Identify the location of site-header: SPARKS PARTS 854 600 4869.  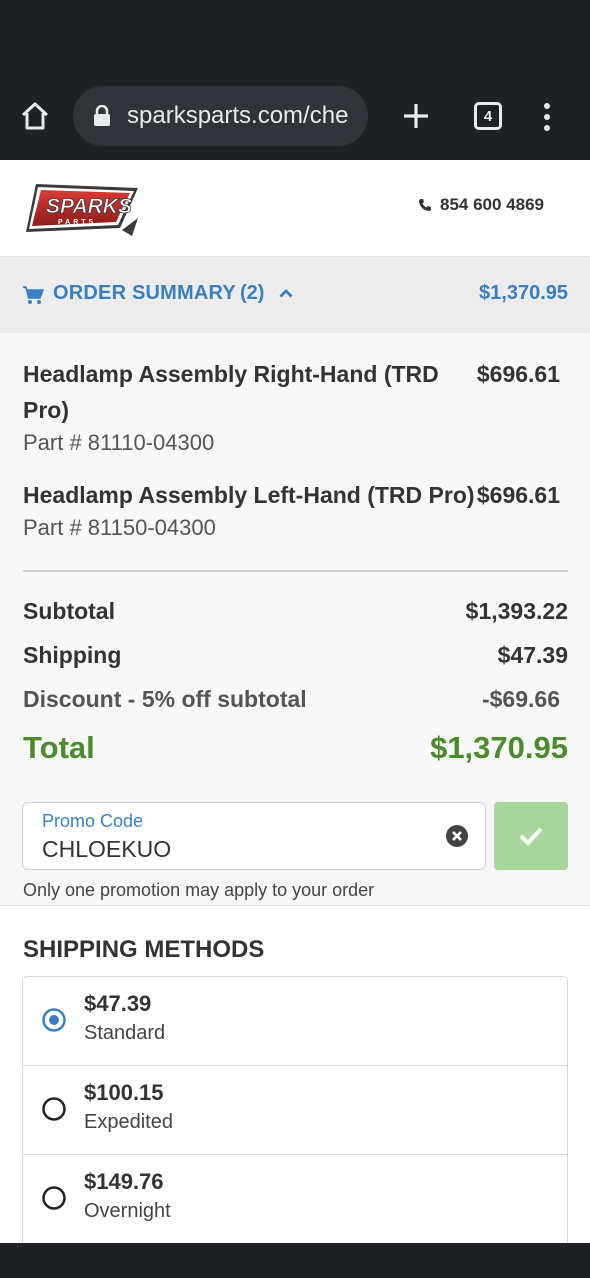
(295, 208).